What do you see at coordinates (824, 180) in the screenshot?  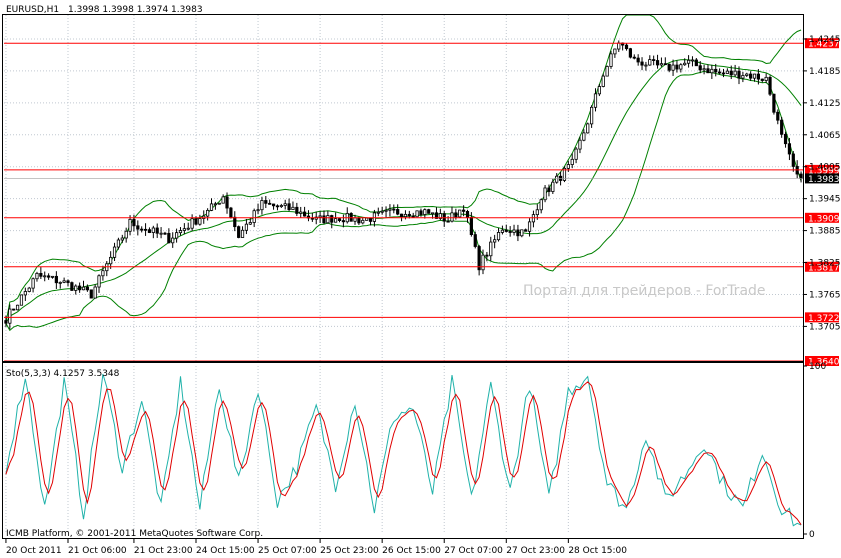 I see `current-price-label: 1.3983` at bounding box center [824, 180].